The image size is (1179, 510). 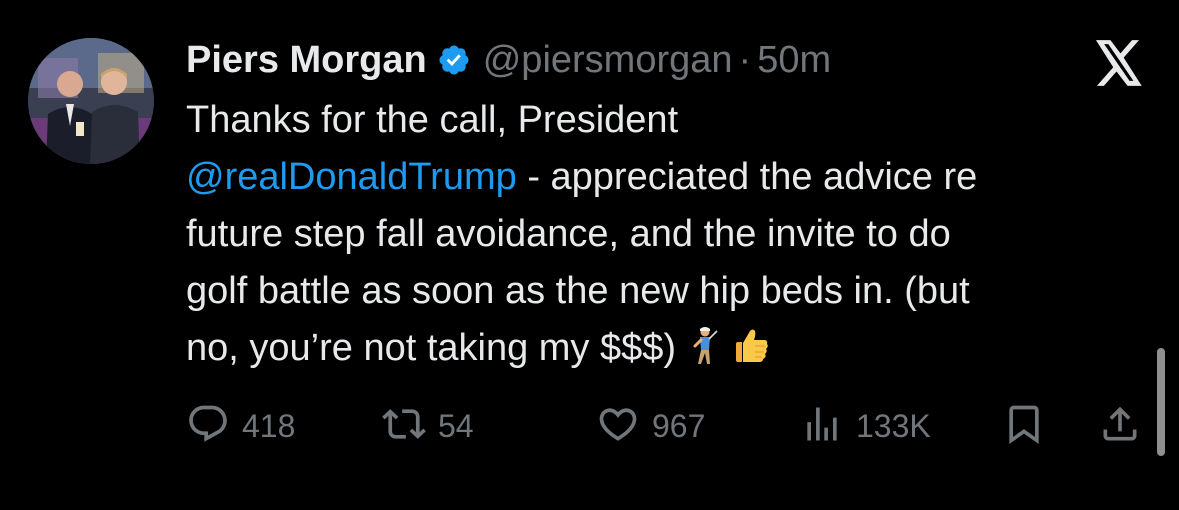 I want to click on views-count: 133K, so click(x=893, y=425).